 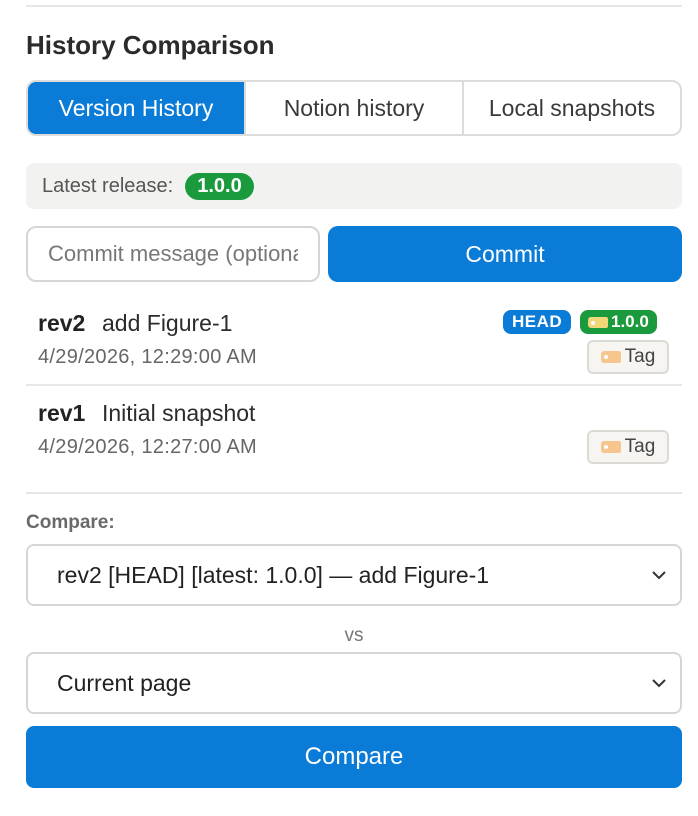 I want to click on version-tag-badge: 1.0.0, so click(x=618, y=322).